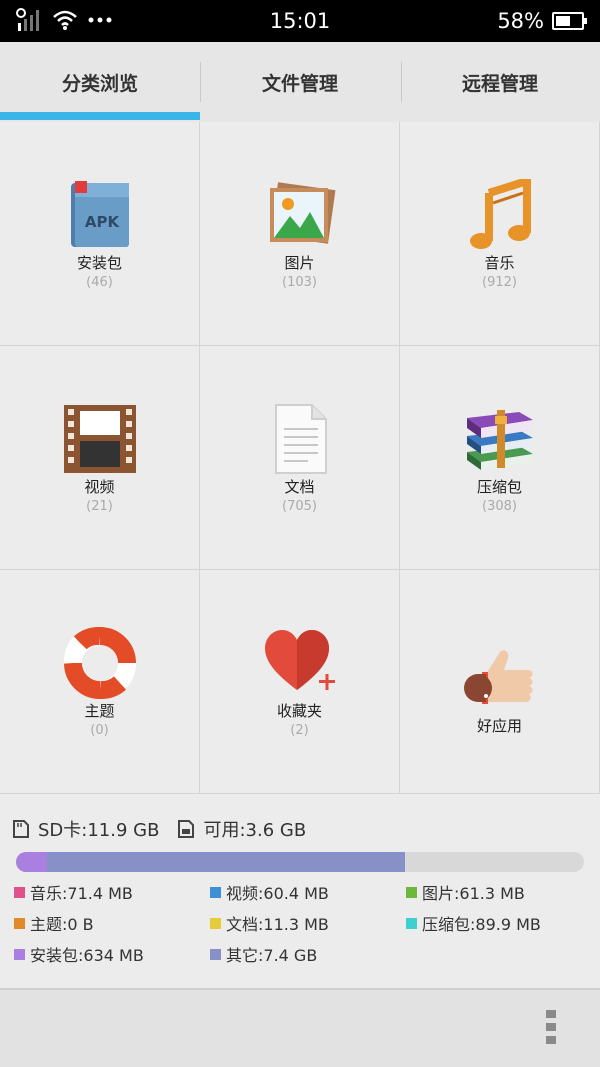 The height and width of the screenshot is (1067, 600). Describe the element at coordinates (481, 924) in the screenshot. I see `legend-label: 压缩包:89.9 MB` at that location.